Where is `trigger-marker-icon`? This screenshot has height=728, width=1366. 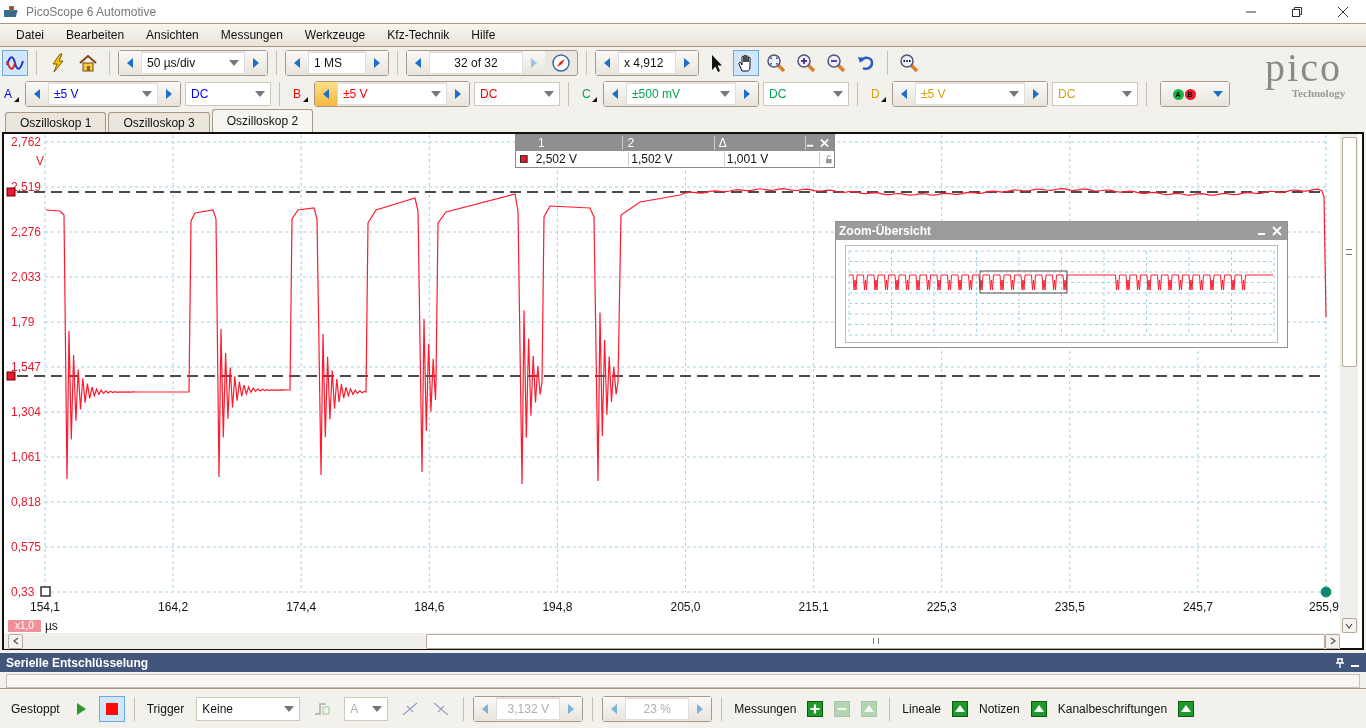
trigger-marker-icon is located at coordinates (1326, 592).